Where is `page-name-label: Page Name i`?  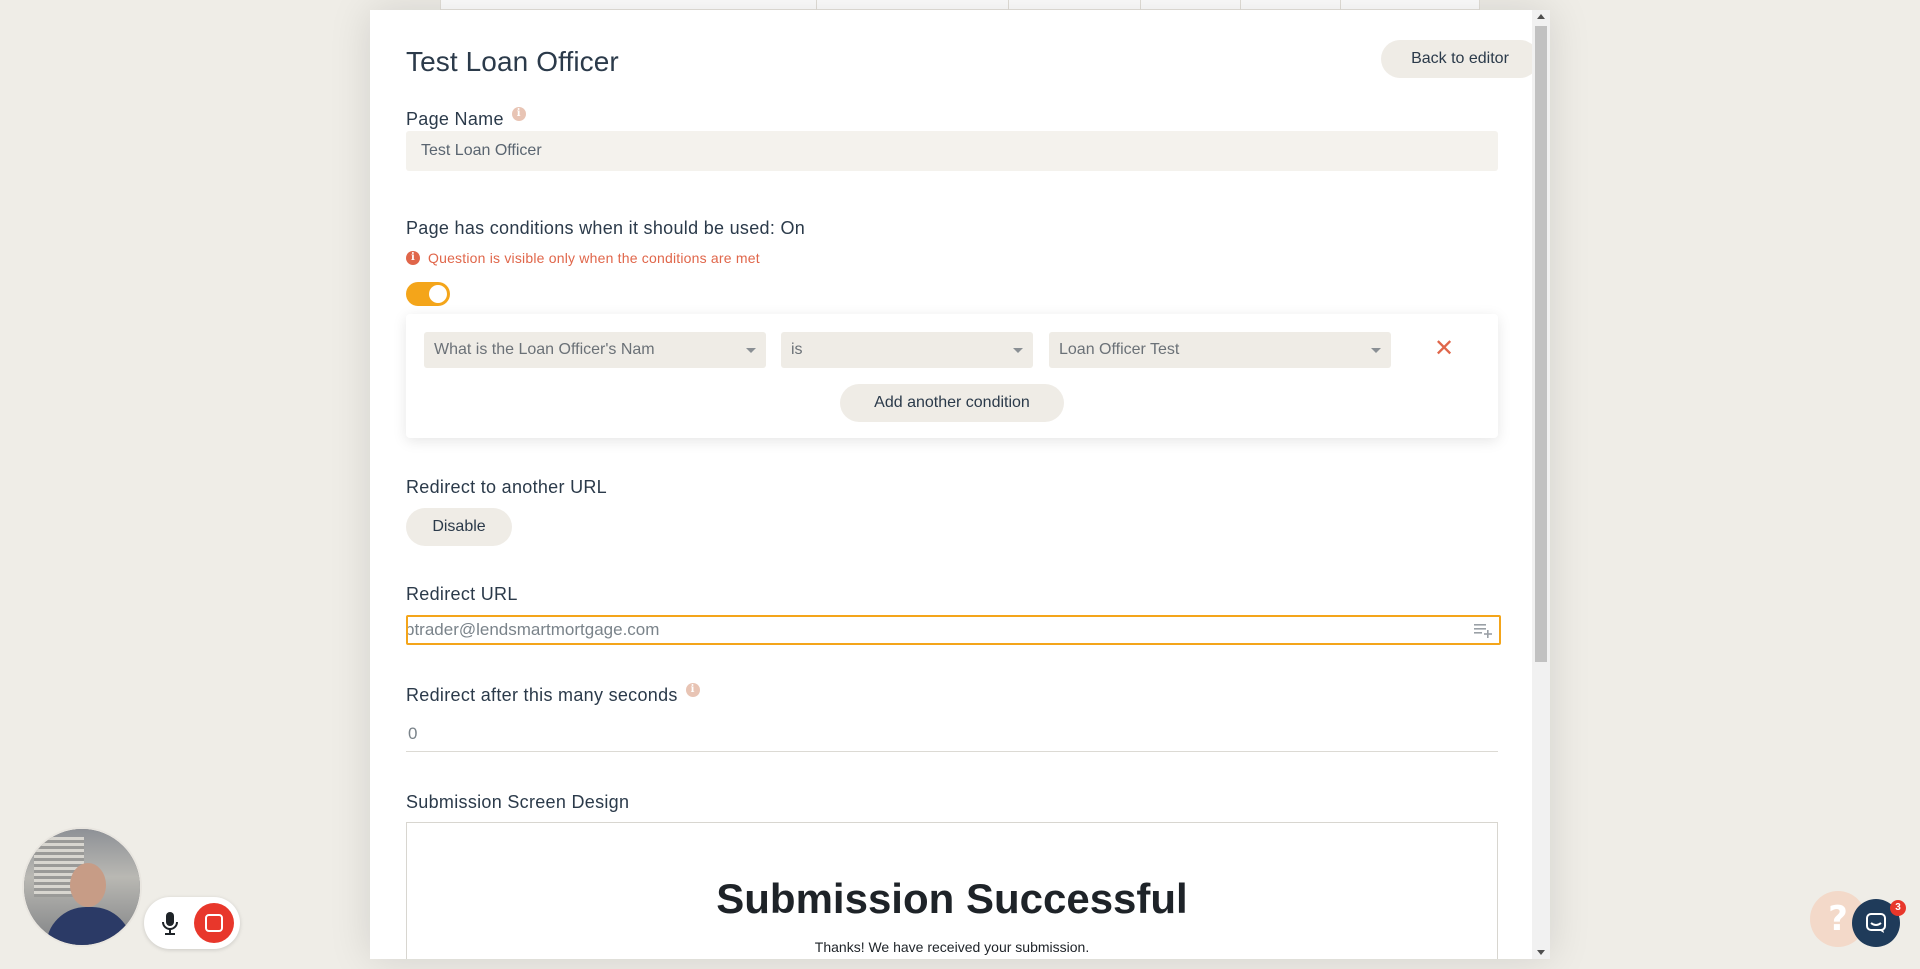 page-name-label: Page Name i is located at coordinates (466, 118).